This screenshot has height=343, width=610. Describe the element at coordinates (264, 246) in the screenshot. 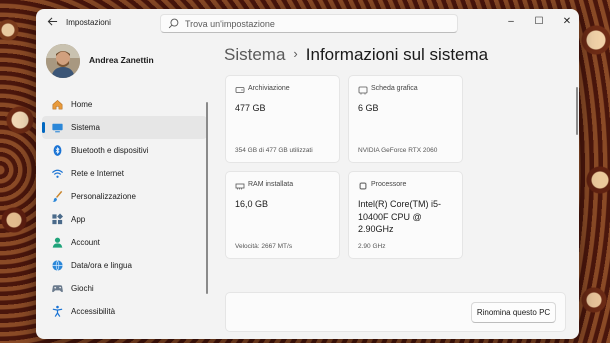

I see `card-detail: Velocità: 2667 MT/s` at that location.